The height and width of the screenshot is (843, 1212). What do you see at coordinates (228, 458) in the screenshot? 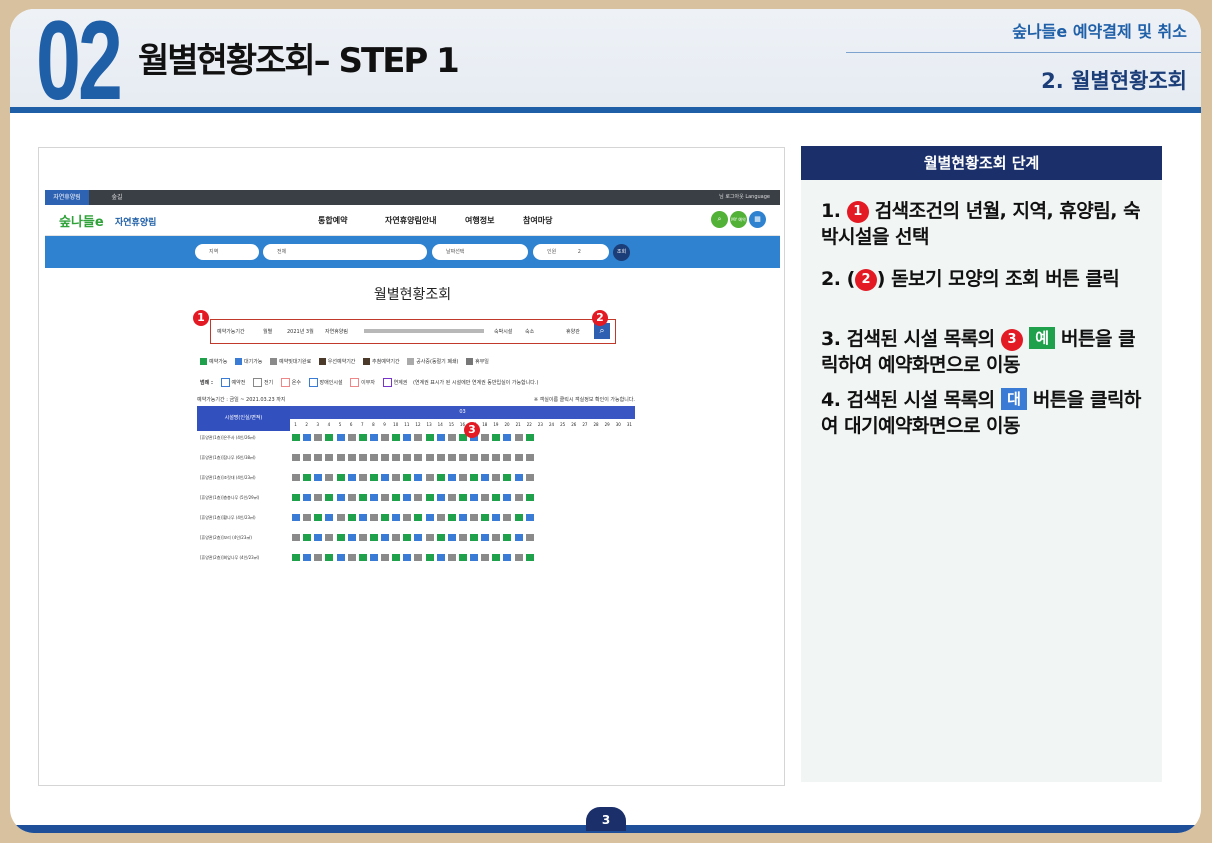
I see `facility-row-label: [휴양관(1층)]참나무 (6인/38㎡)` at bounding box center [228, 458].